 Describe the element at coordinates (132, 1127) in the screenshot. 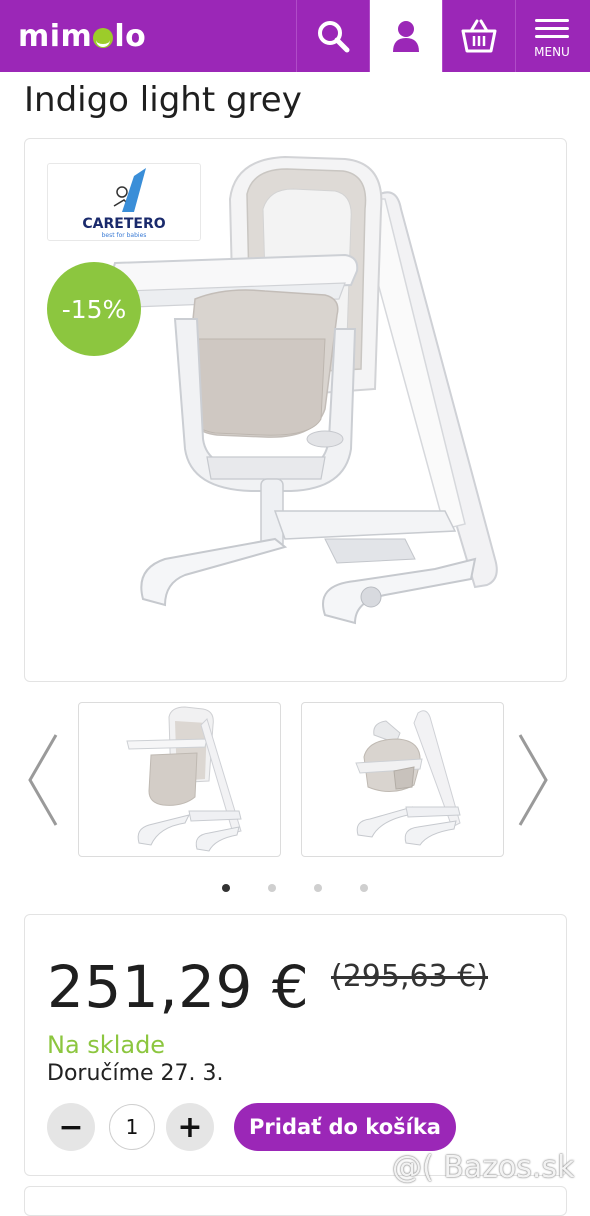

I see `quantity-input` at that location.